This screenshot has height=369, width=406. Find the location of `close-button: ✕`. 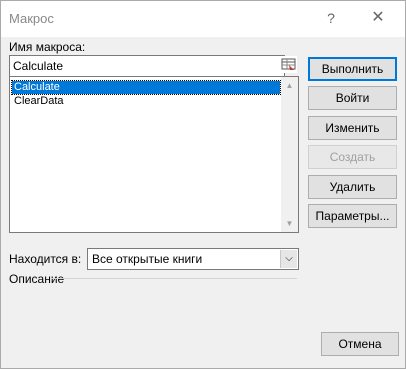

close-button: ✕ is located at coordinates (378, 18).